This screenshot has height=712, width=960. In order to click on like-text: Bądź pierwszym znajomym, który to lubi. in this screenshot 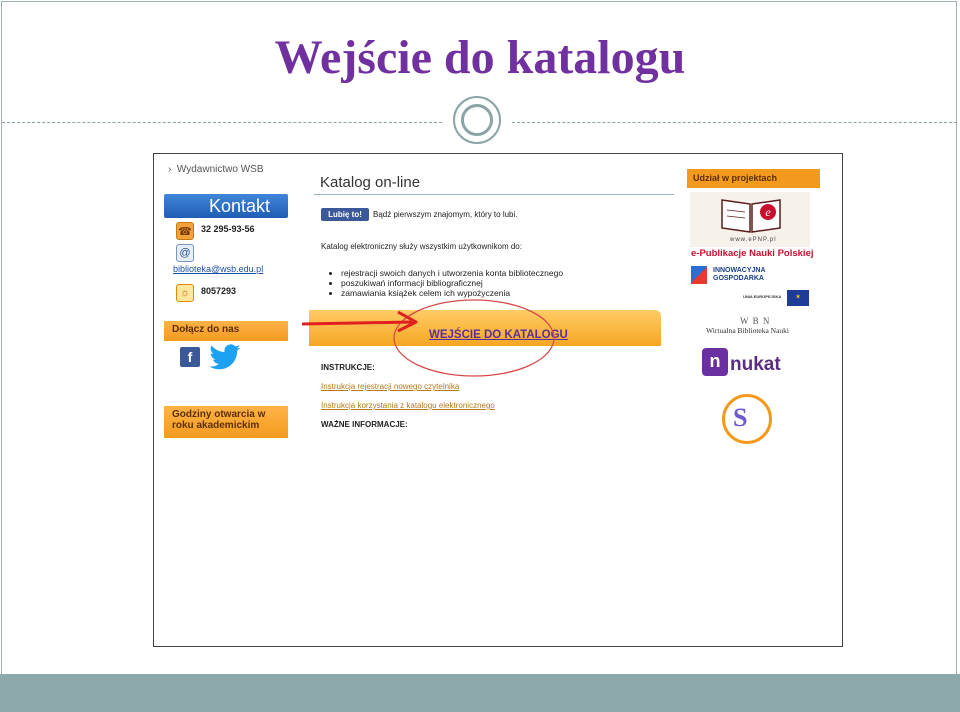, I will do `click(445, 214)`.